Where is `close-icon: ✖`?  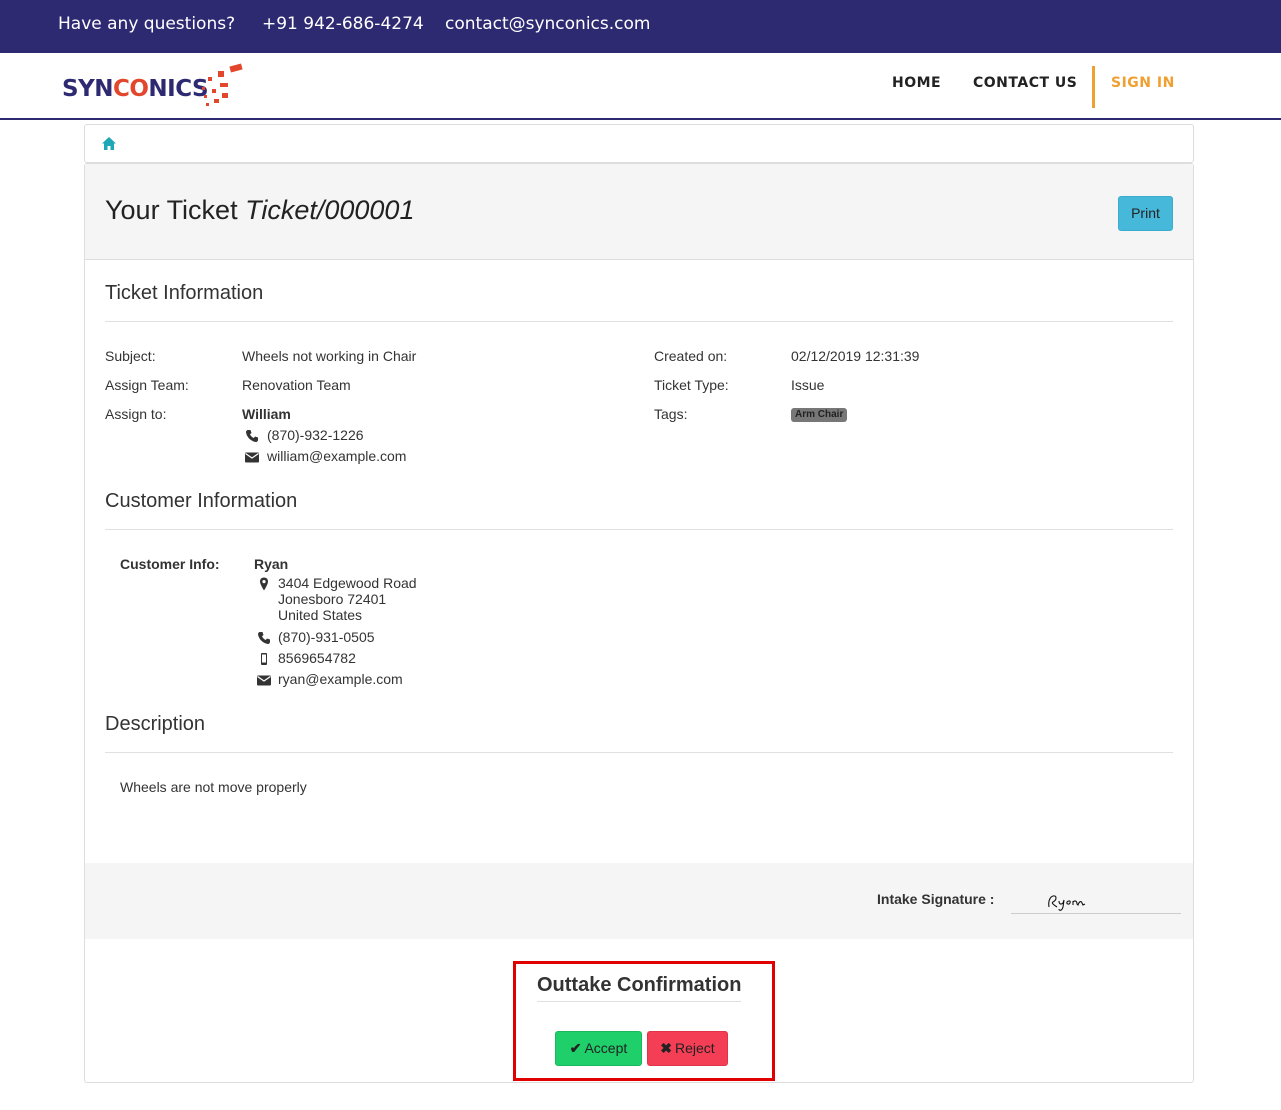
close-icon: ✖ is located at coordinates (666, 1048).